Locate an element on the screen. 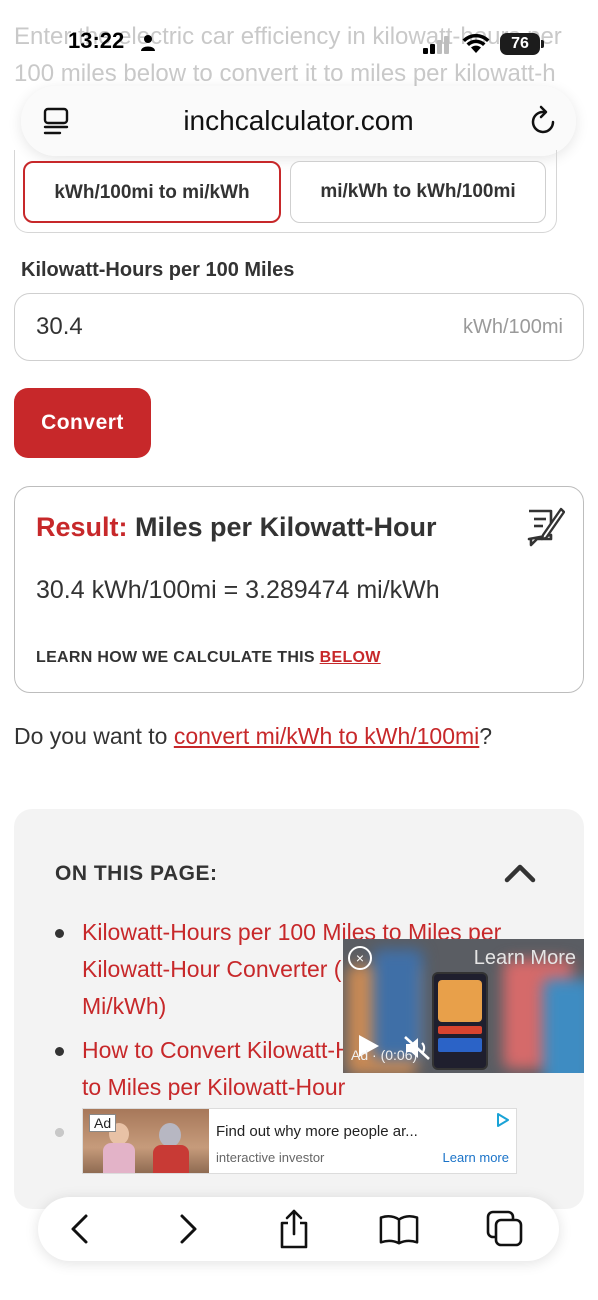  share-icon is located at coordinates (294, 1229).